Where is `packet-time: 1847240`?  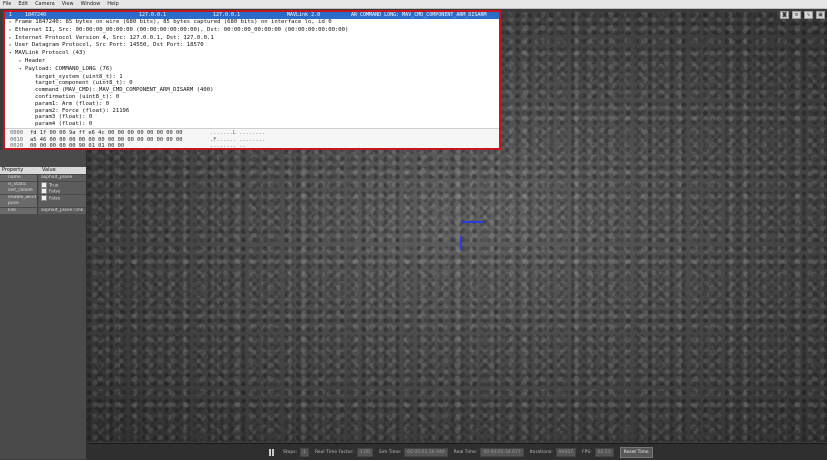 packet-time: 1847240 is located at coordinates (36, 15).